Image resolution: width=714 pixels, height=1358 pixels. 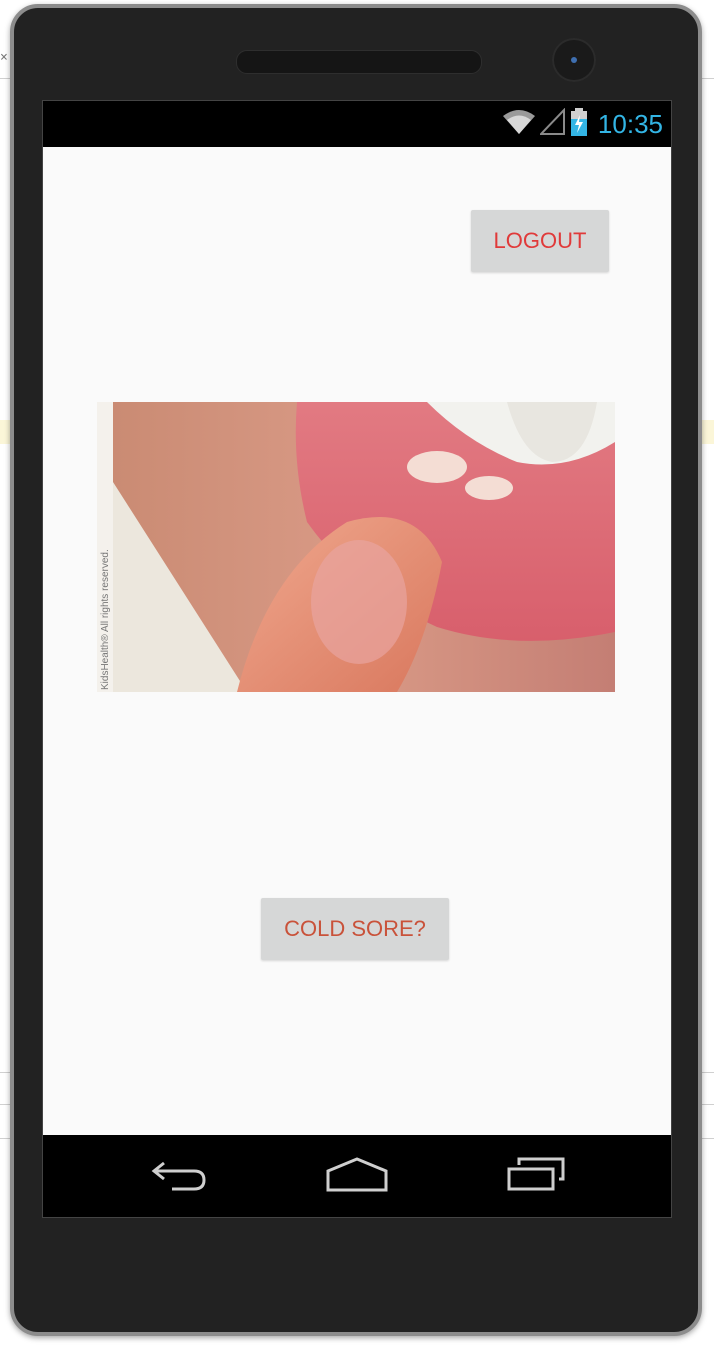 What do you see at coordinates (105, 619) in the screenshot?
I see `image-watermark: KidsHealth® All rights reserved.` at bounding box center [105, 619].